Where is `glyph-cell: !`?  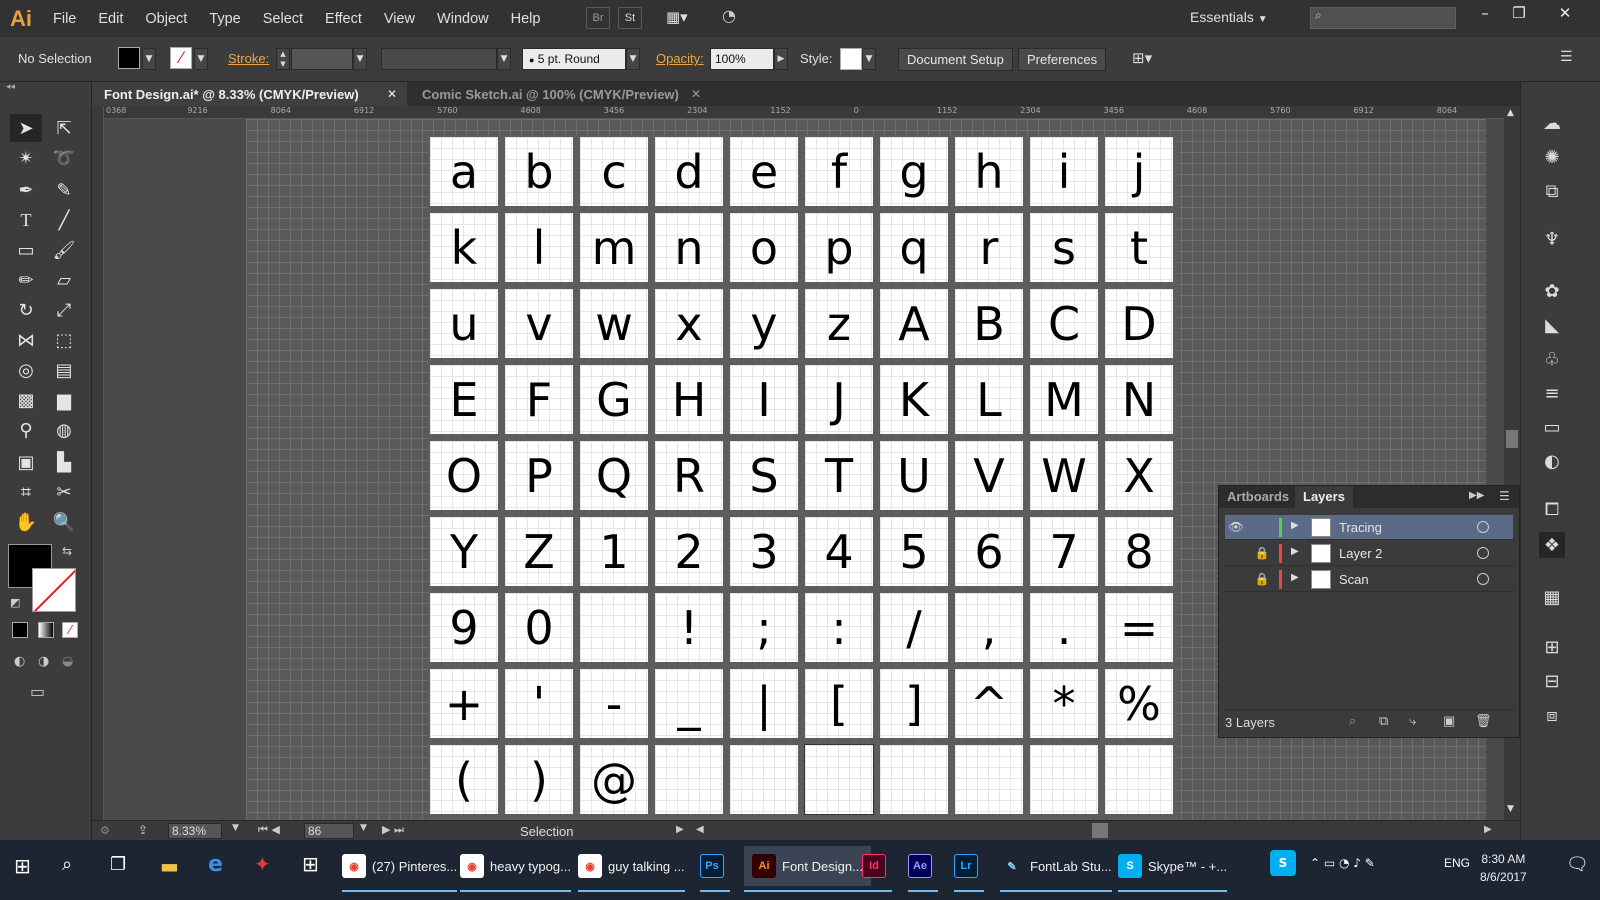
glyph-cell: ! is located at coordinates (689, 627).